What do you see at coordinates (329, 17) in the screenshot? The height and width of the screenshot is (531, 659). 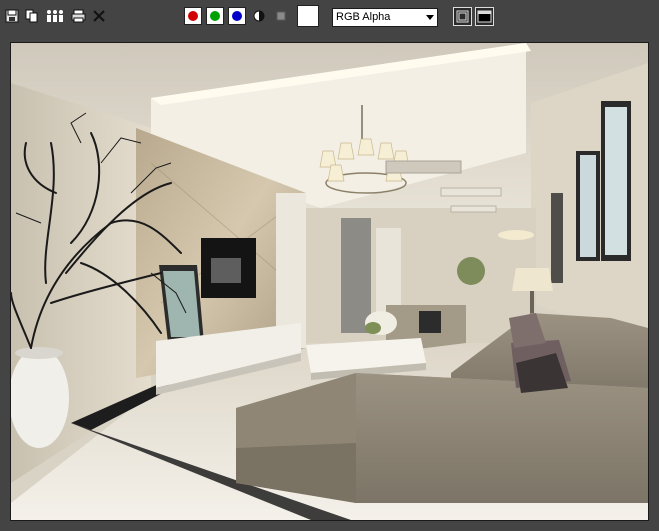 I see `render-frame-toolbar: RGB Alpha` at bounding box center [329, 17].